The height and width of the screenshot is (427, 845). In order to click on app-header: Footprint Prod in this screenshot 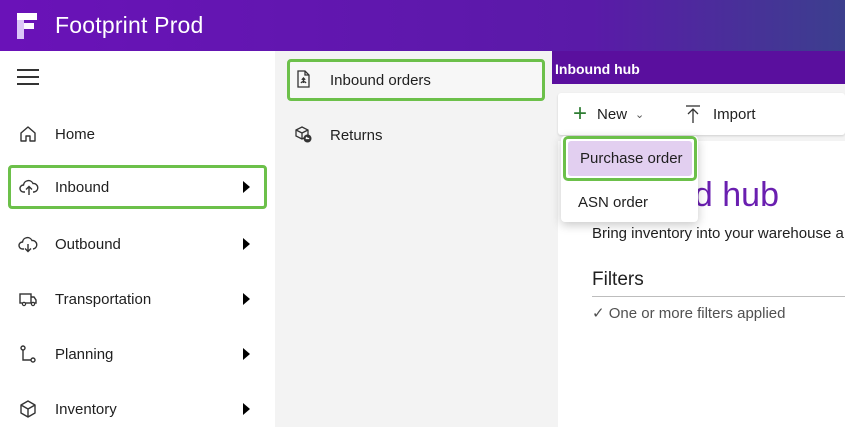, I will do `click(422, 25)`.